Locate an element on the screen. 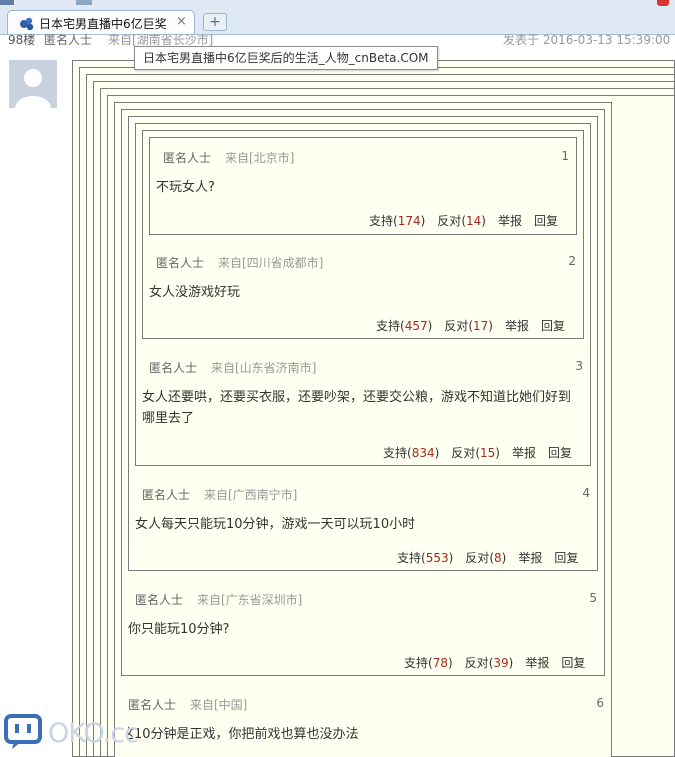 Image resolution: width=675 pixels, height=757 pixels. support-count: 78 is located at coordinates (440, 663).